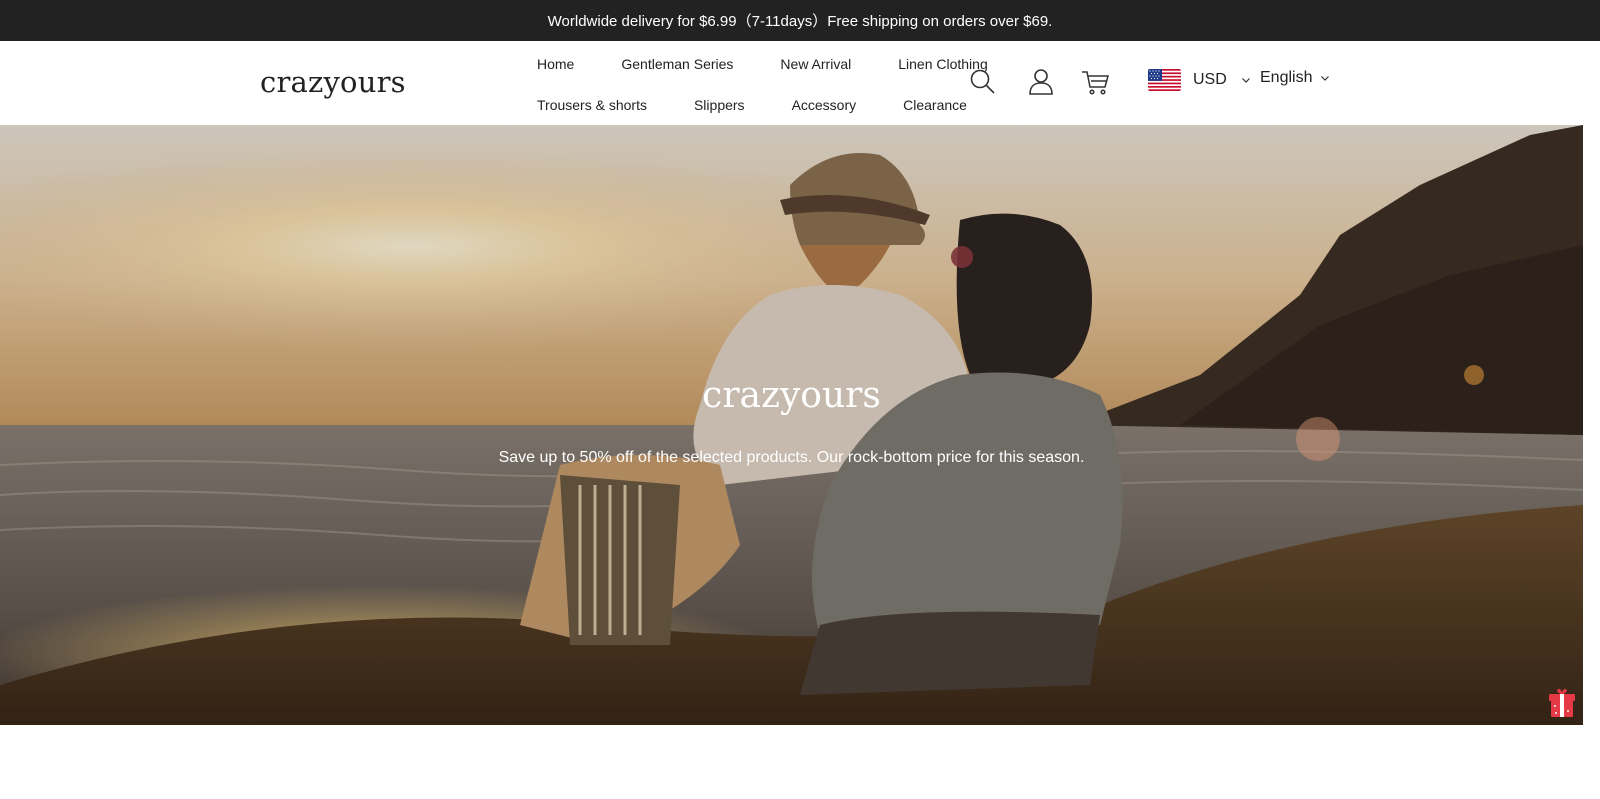  I want to click on us-flag-icon, so click(1164, 80).